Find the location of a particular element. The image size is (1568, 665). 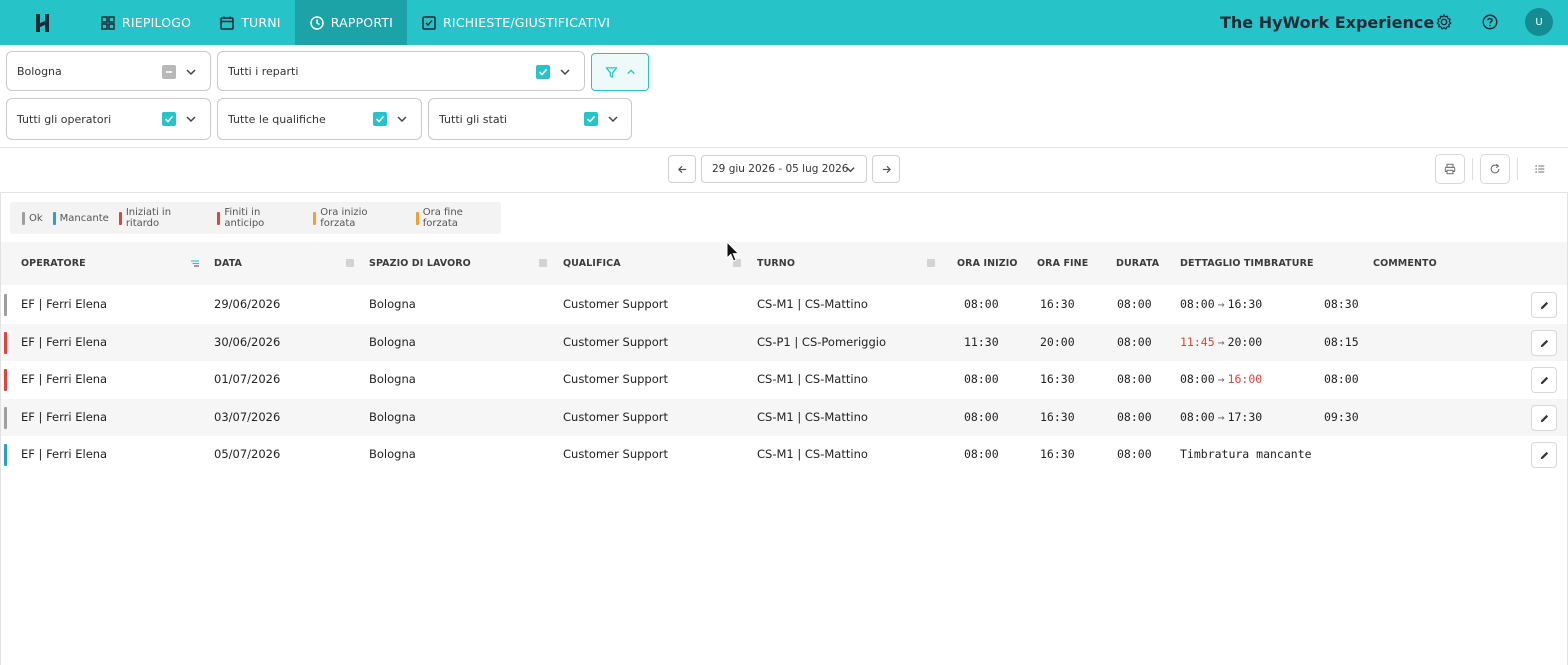

legend-label: Ok is located at coordinates (36, 218).